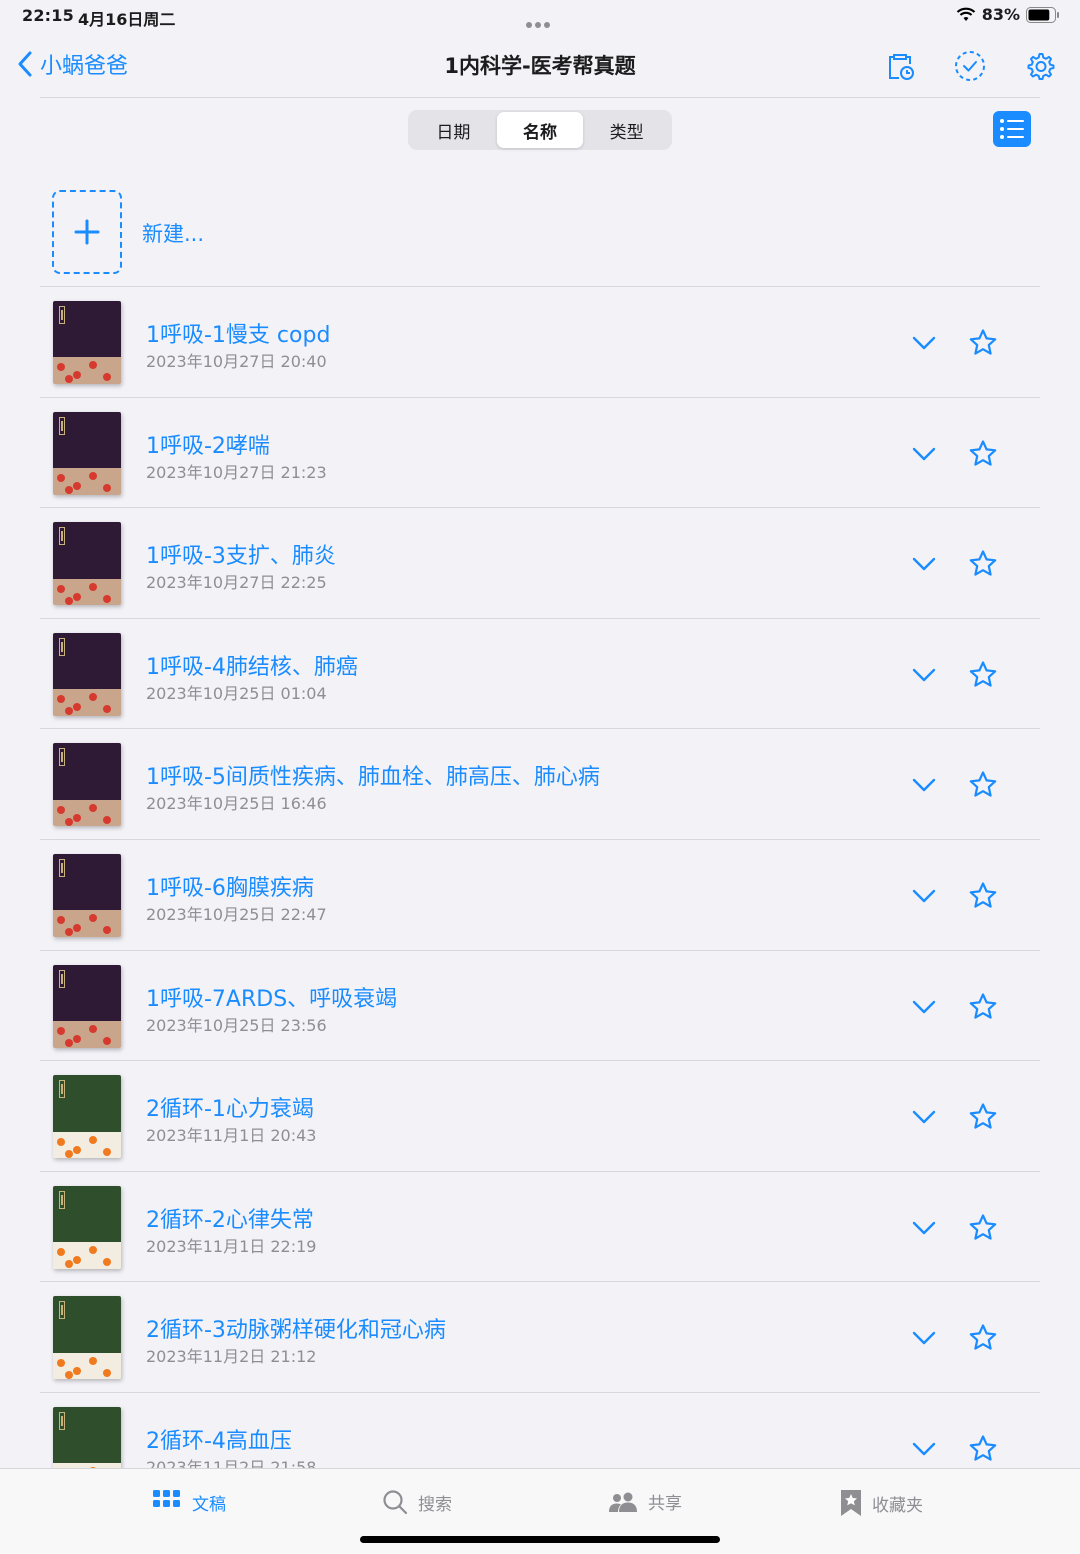 Image resolution: width=1080 pixels, height=1554 pixels. What do you see at coordinates (541, 20) in the screenshot?
I see `multitasking-dots-icon` at bounding box center [541, 20].